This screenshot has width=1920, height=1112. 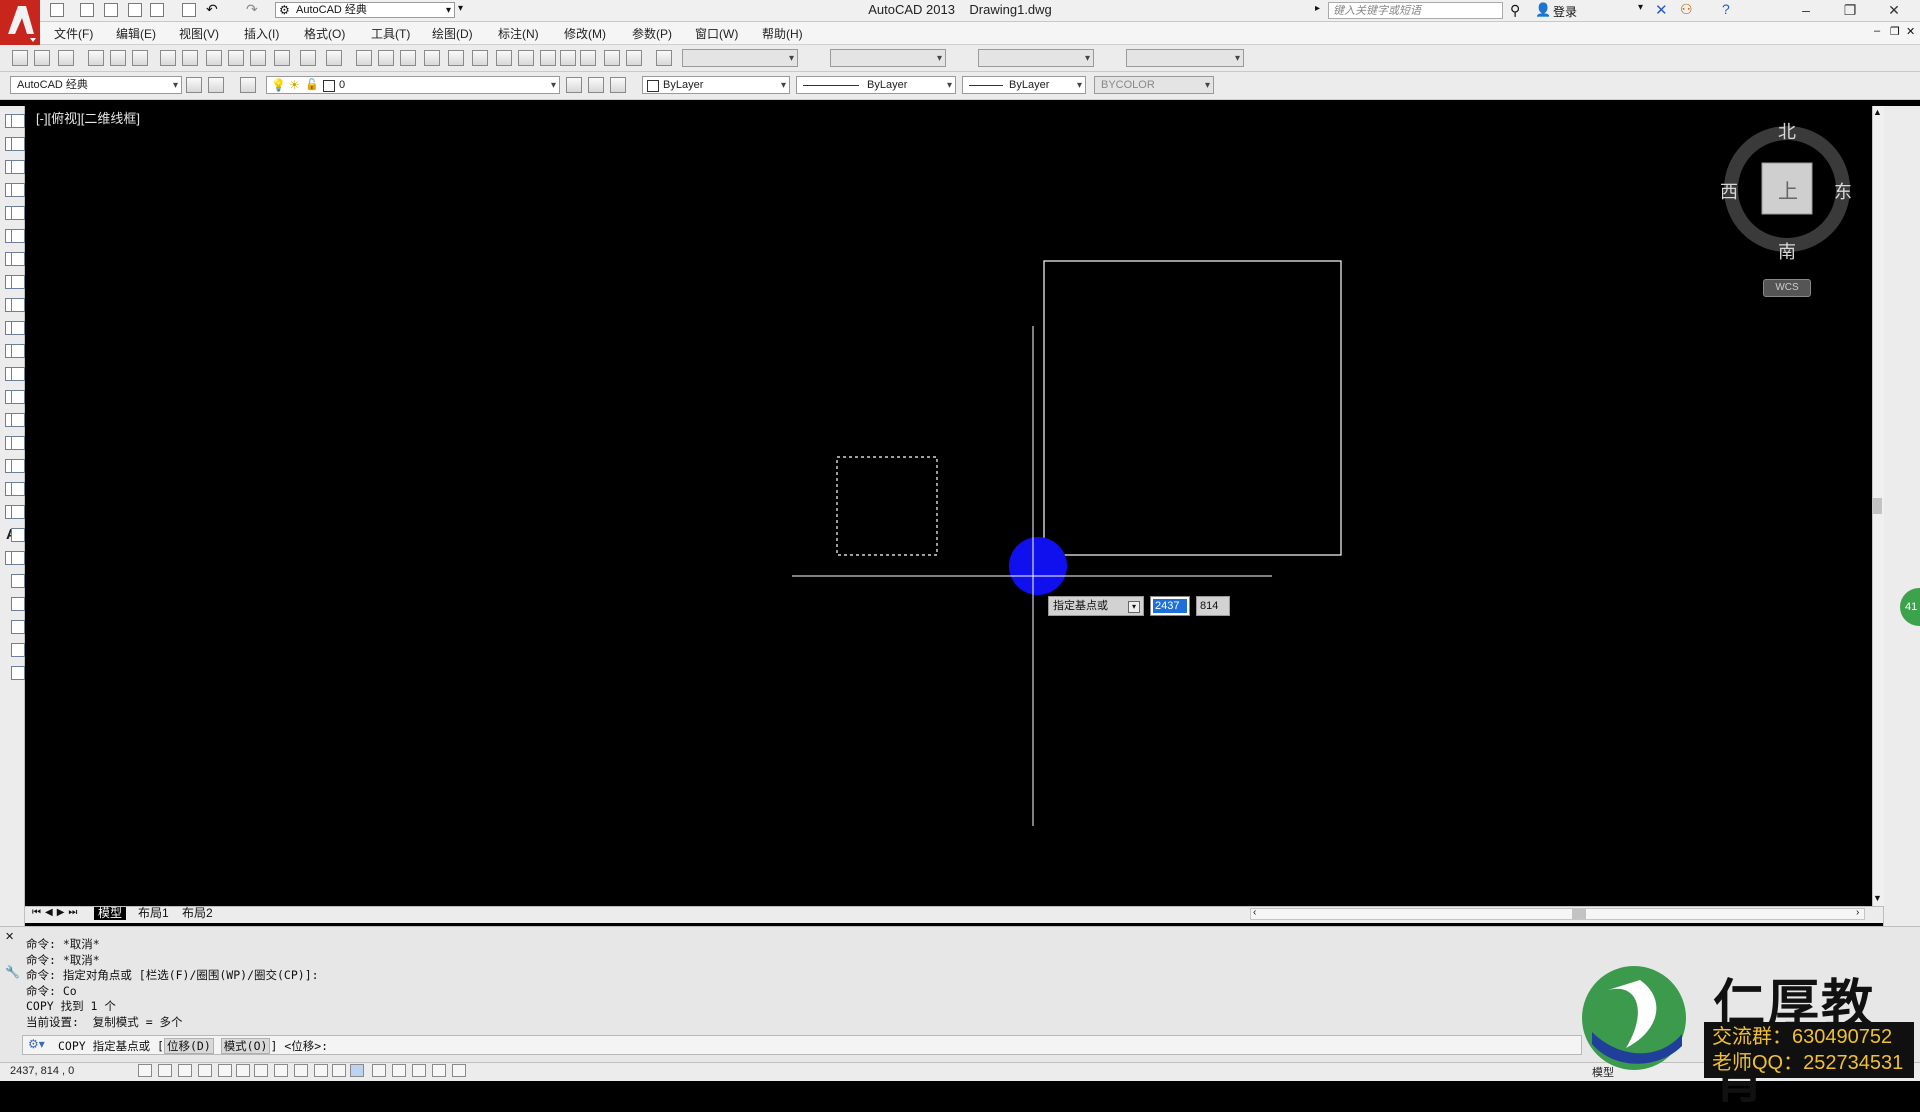 What do you see at coordinates (357, 1070) in the screenshot?
I see `status-toggle-12-icon` at bounding box center [357, 1070].